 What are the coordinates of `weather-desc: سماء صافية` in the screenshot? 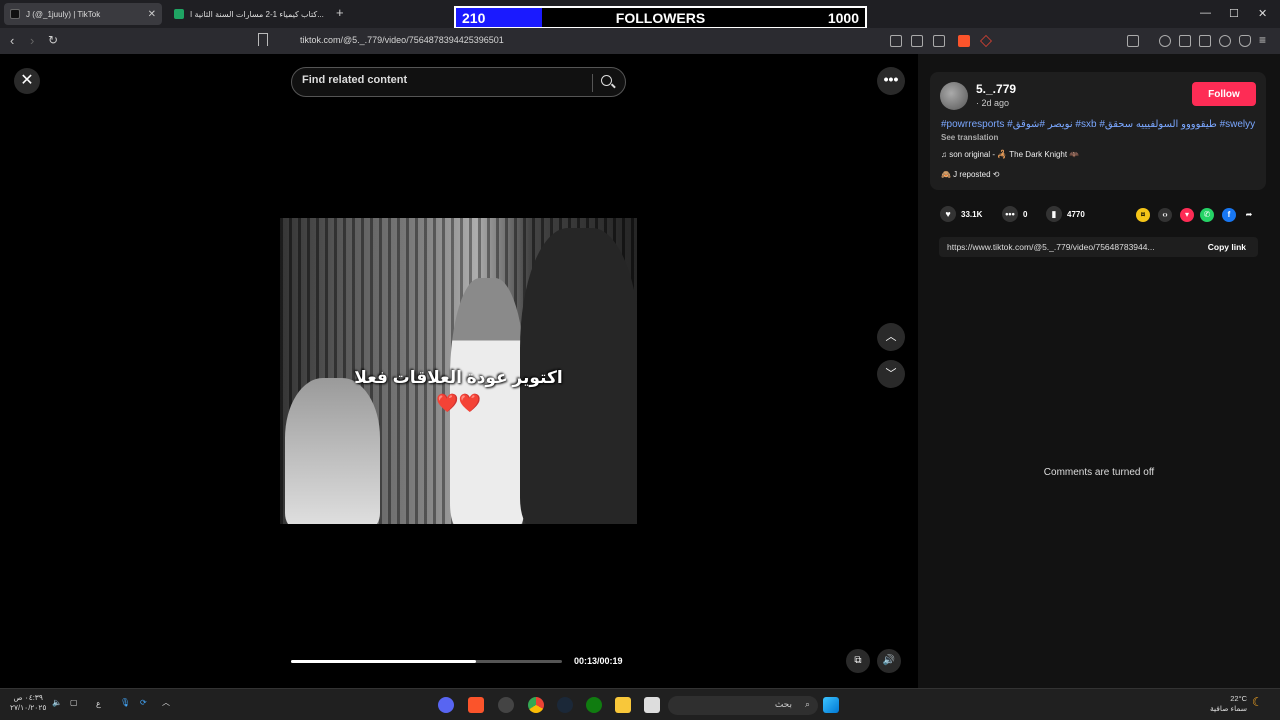 It's located at (1228, 708).